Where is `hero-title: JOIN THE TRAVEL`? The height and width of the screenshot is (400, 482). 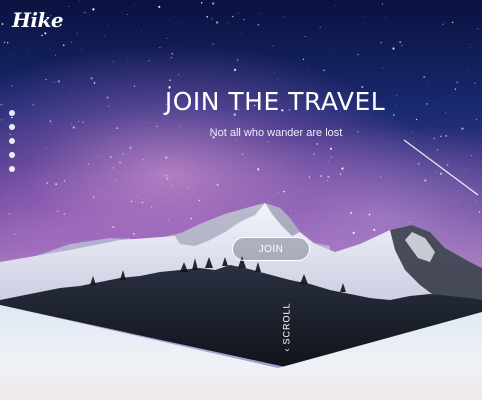 hero-title: JOIN THE TRAVEL is located at coordinates (275, 101).